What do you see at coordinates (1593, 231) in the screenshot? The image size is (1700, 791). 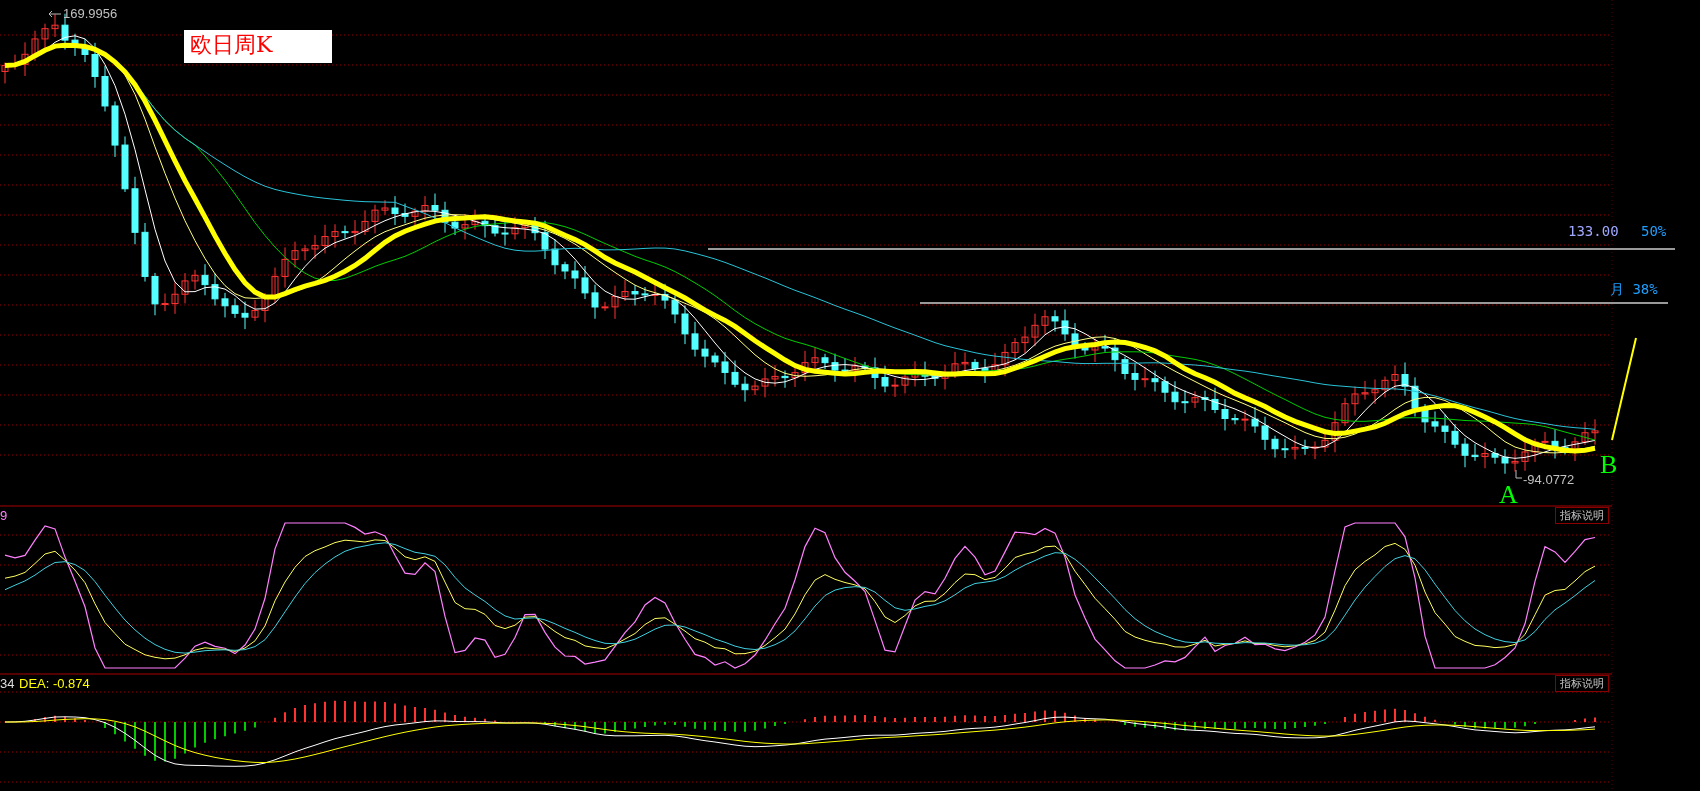 I see `level-price: 133.00` at bounding box center [1593, 231].